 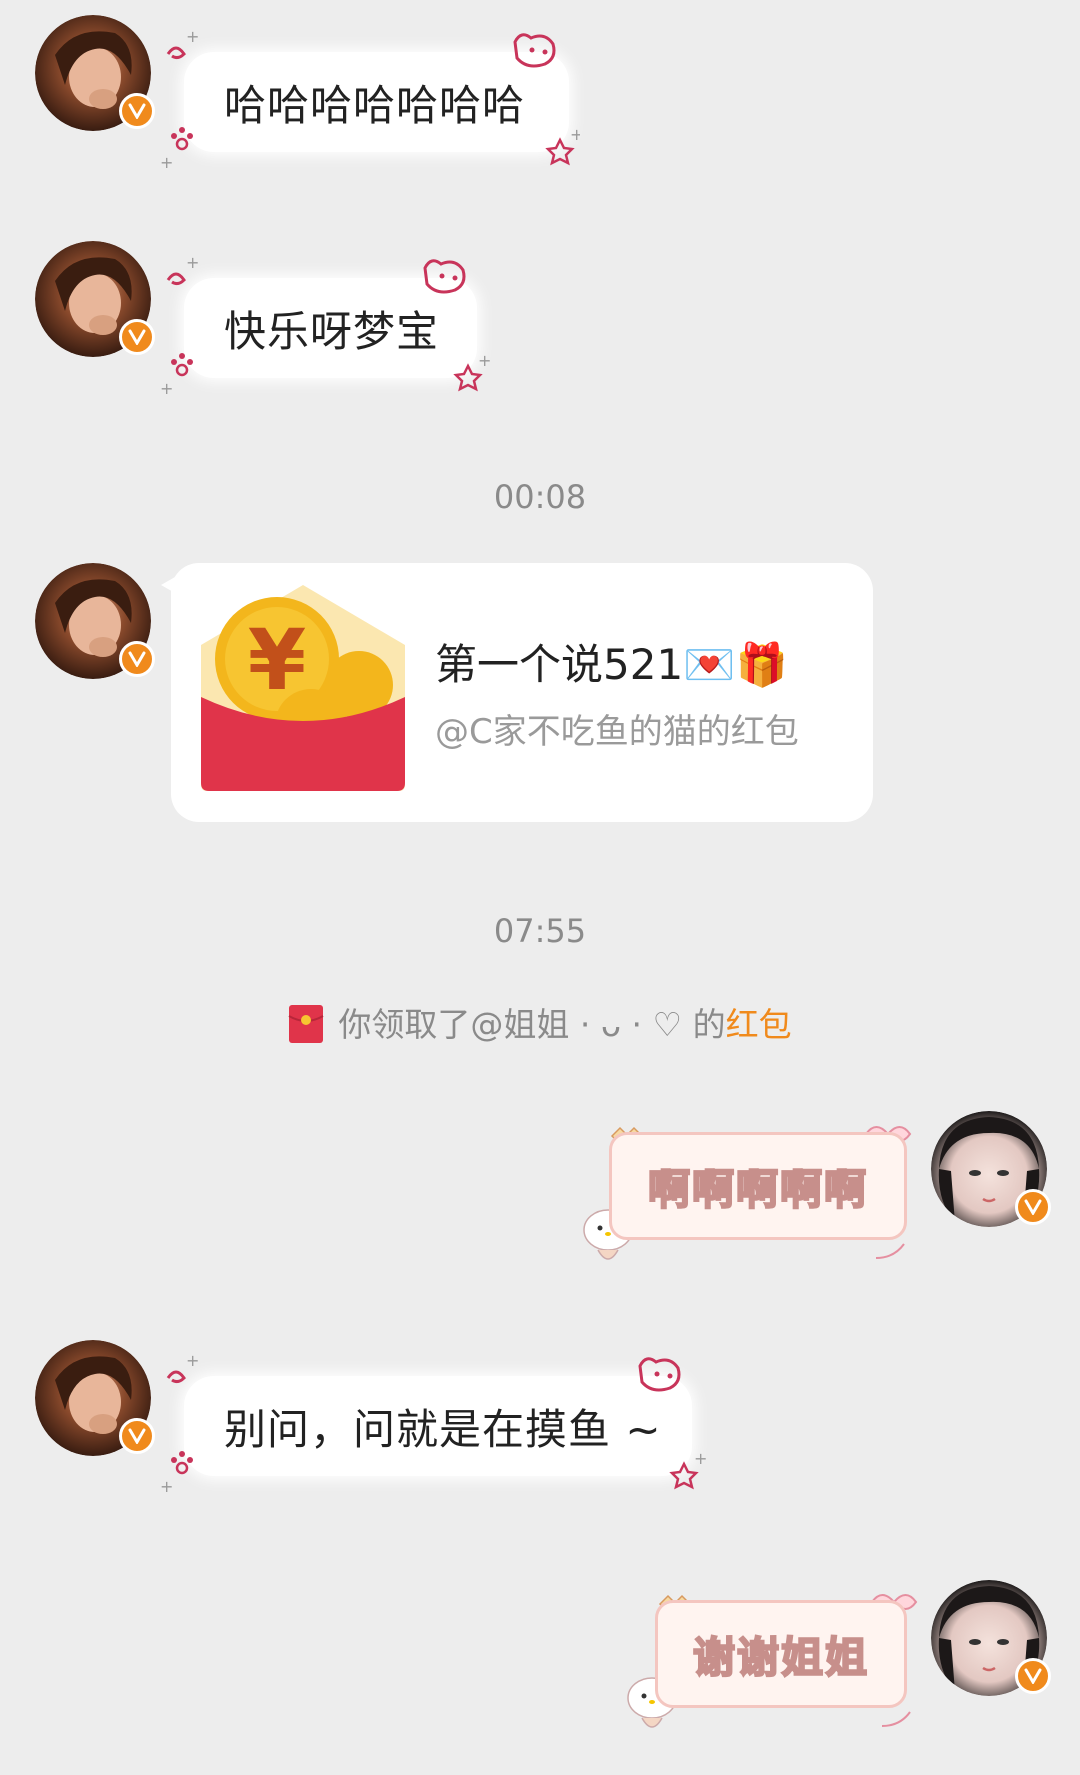 What do you see at coordinates (517, 692) in the screenshot?
I see `red-packet-card: ¥ 第一个说521💌🎁 @C家不吃鱼的猫的红包` at bounding box center [517, 692].